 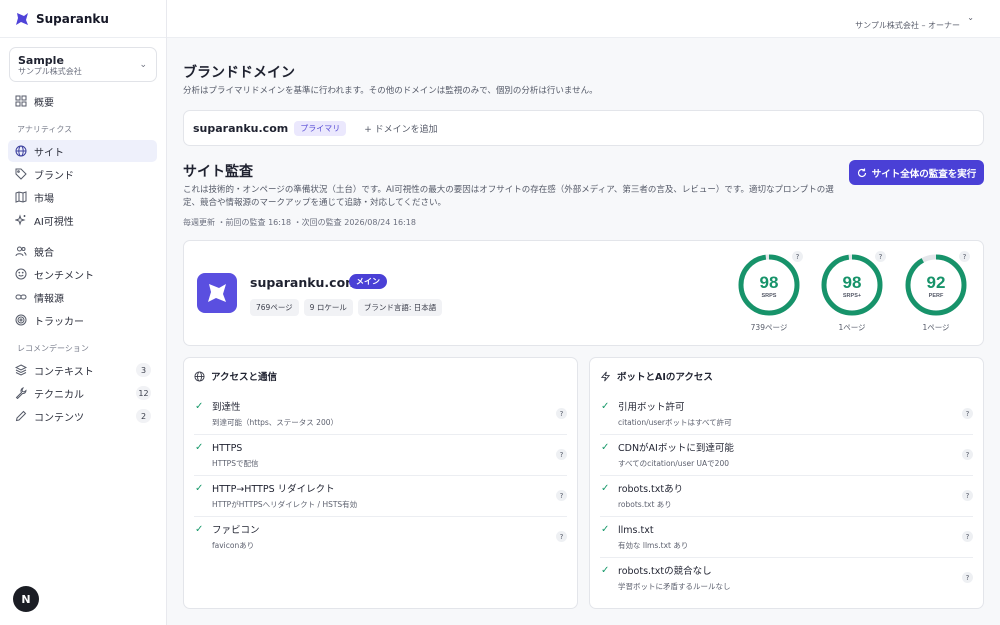 I want to click on sidebar-item-sentiment: センチメント, so click(x=82, y=274).